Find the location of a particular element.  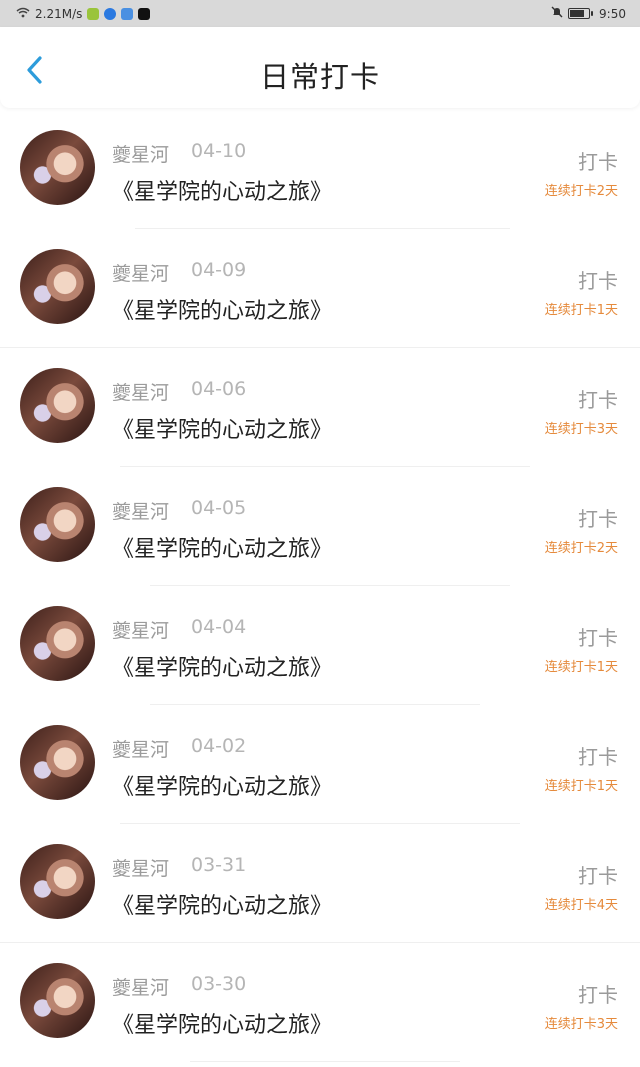

tiktok-icon is located at coordinates (144, 13).